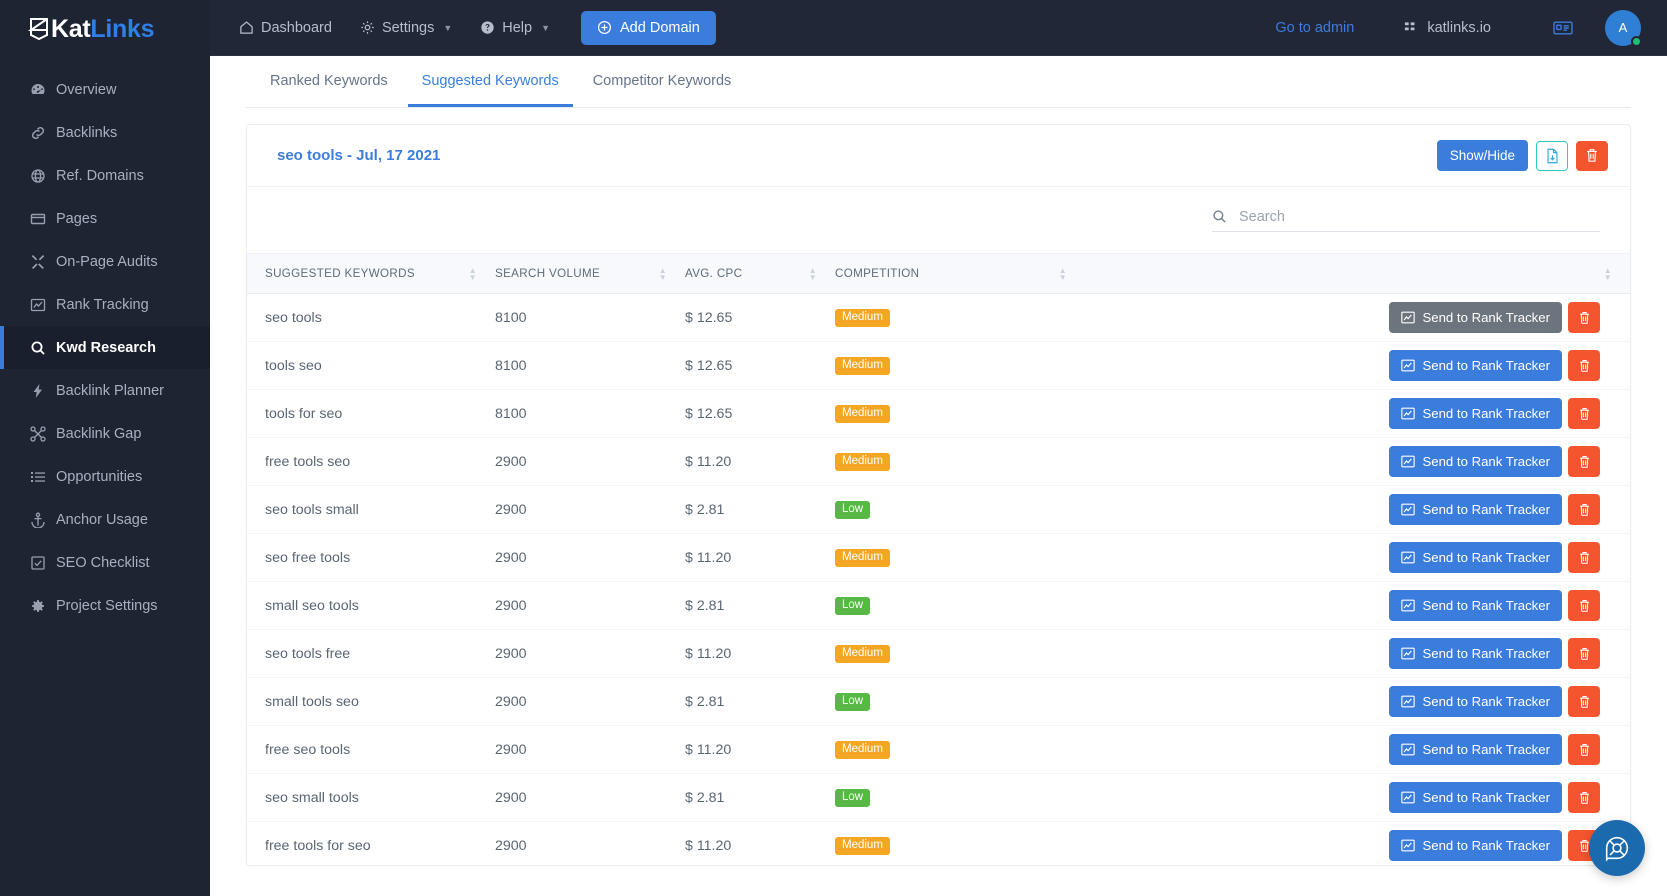 The height and width of the screenshot is (896, 1667). What do you see at coordinates (105, 476) in the screenshot?
I see `sidebar-item-opportunities: Opportunities` at bounding box center [105, 476].